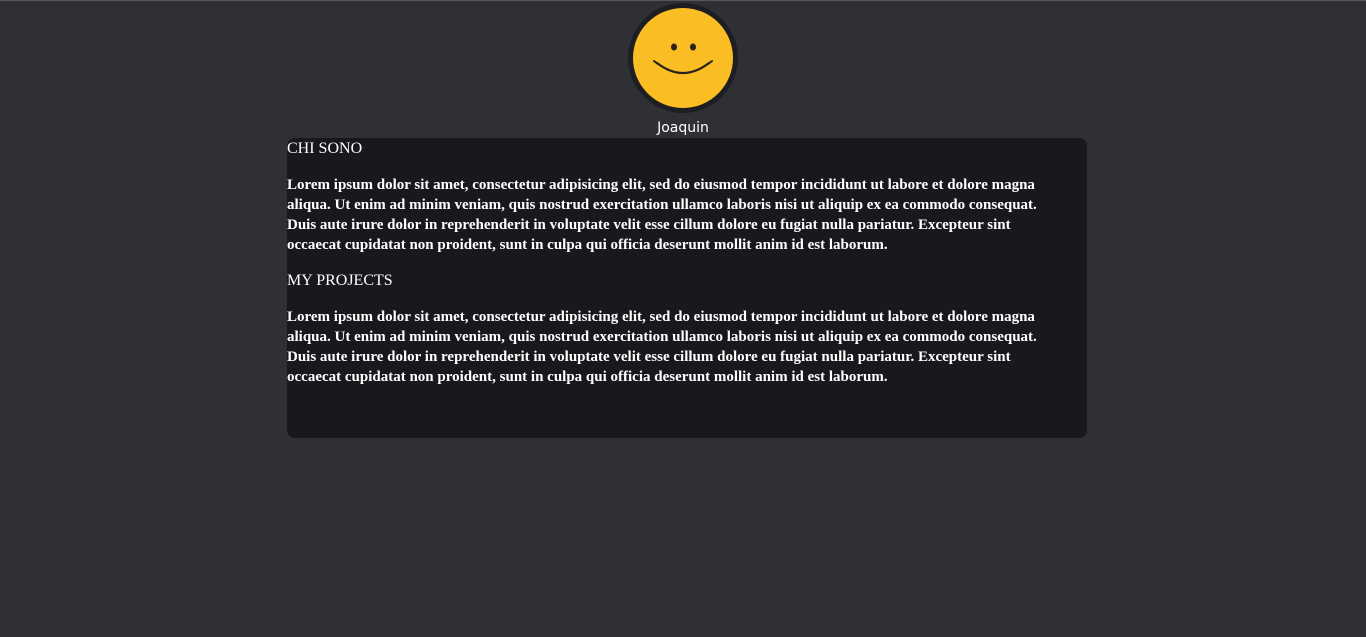 This screenshot has width=1366, height=637. What do you see at coordinates (340, 280) in the screenshot?
I see `section-title-my-projects: MY PROJECTS` at bounding box center [340, 280].